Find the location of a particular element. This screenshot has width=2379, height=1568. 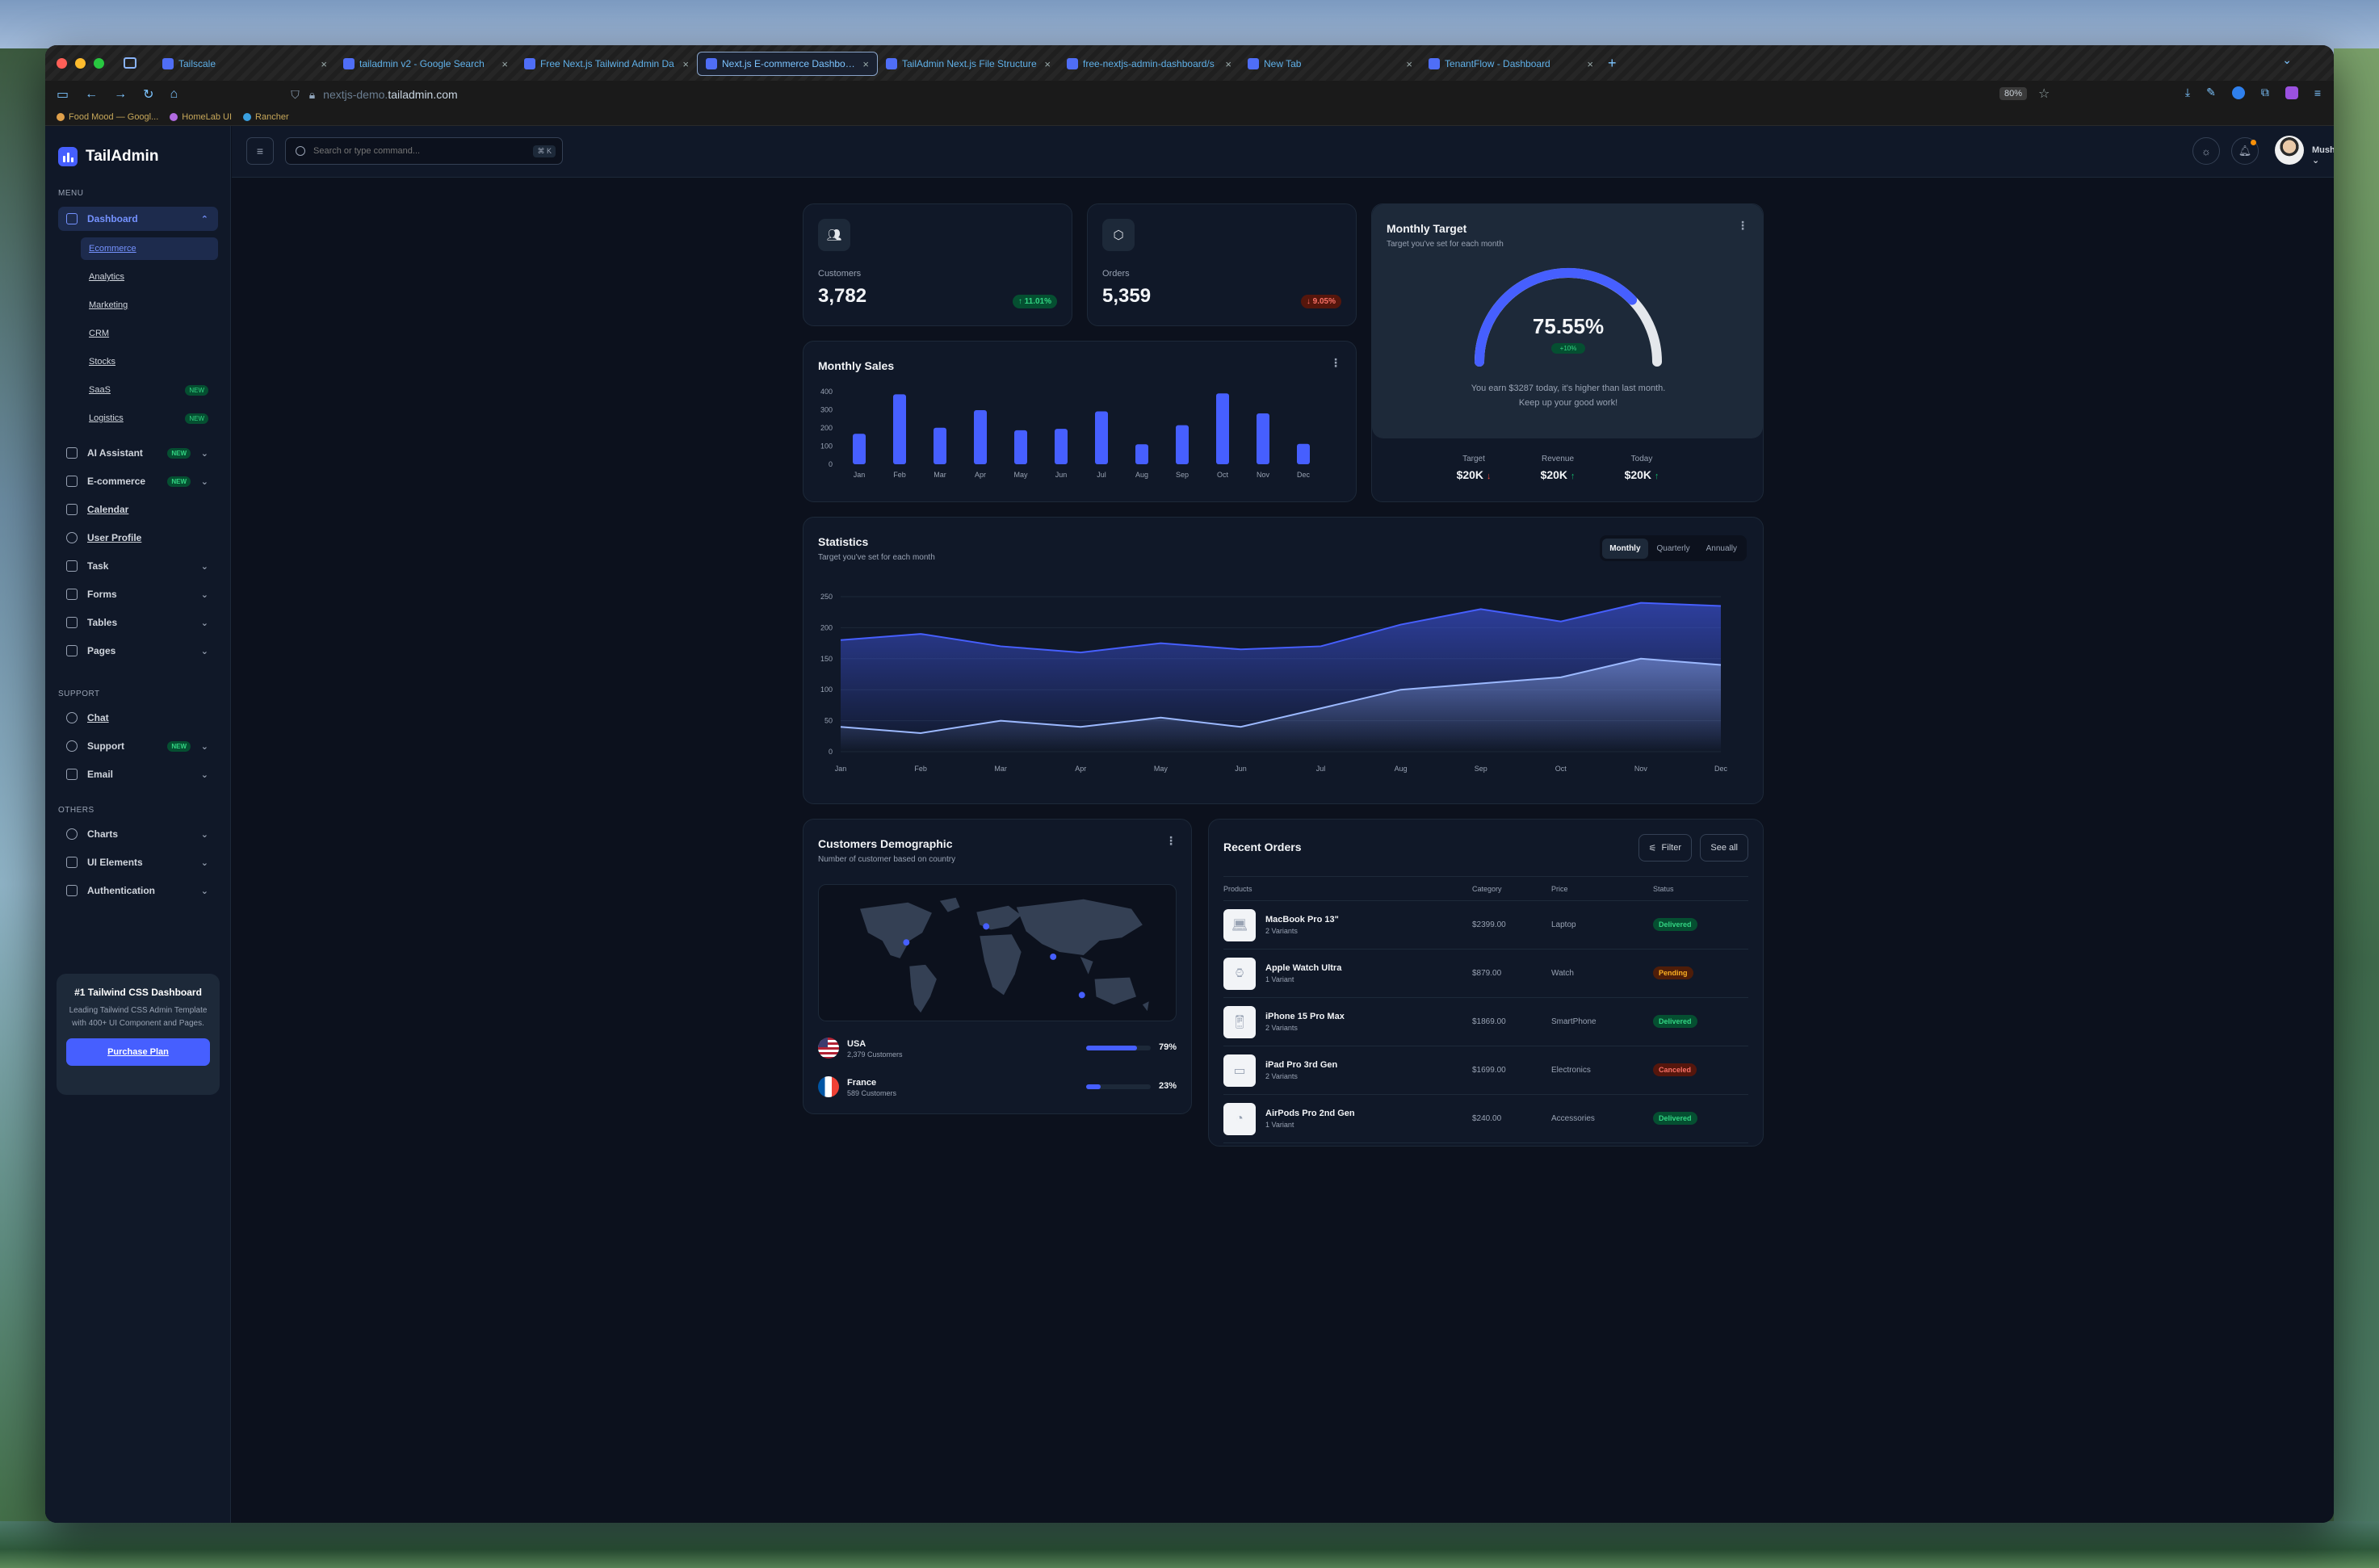

tab-monthly: Monthly is located at coordinates (1625, 548).